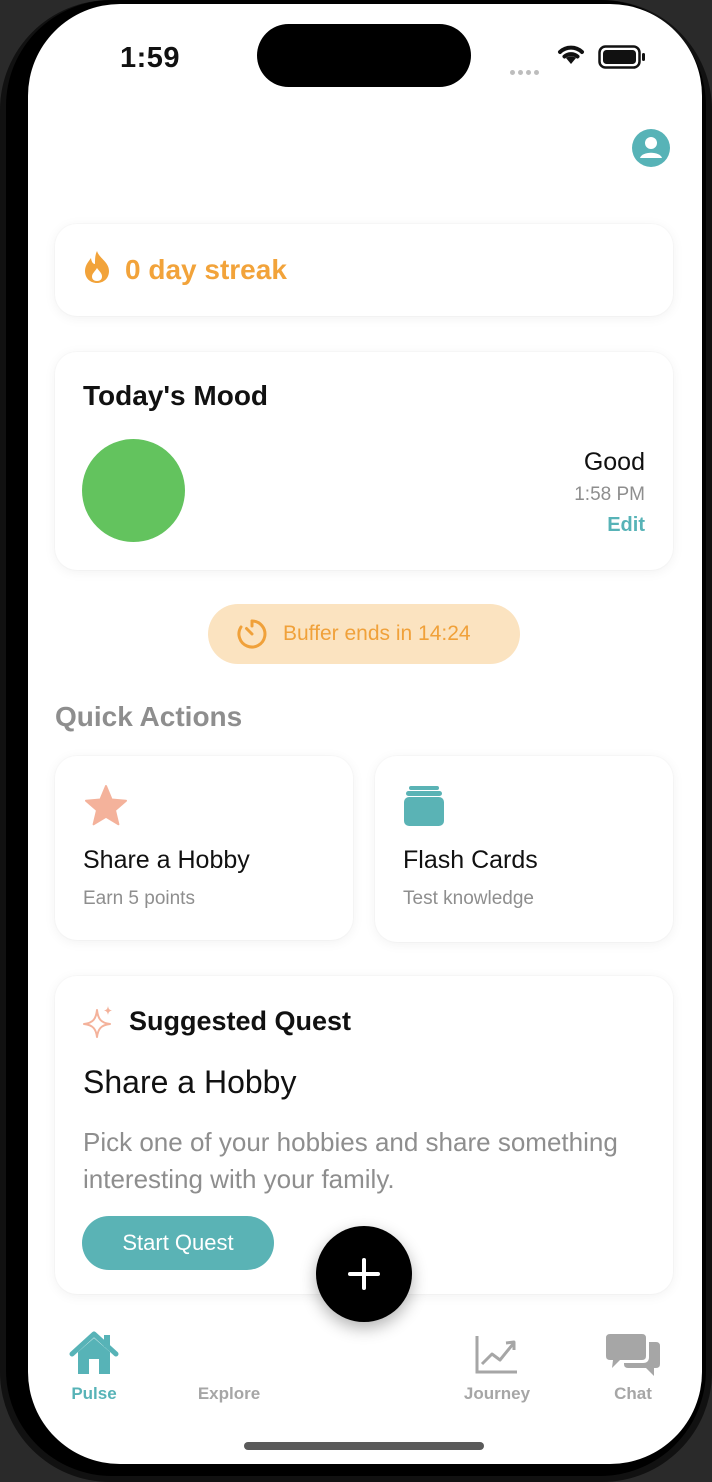 The image size is (712, 1482). Describe the element at coordinates (626, 525) in the screenshot. I see `mood-edit-button: Edit` at that location.